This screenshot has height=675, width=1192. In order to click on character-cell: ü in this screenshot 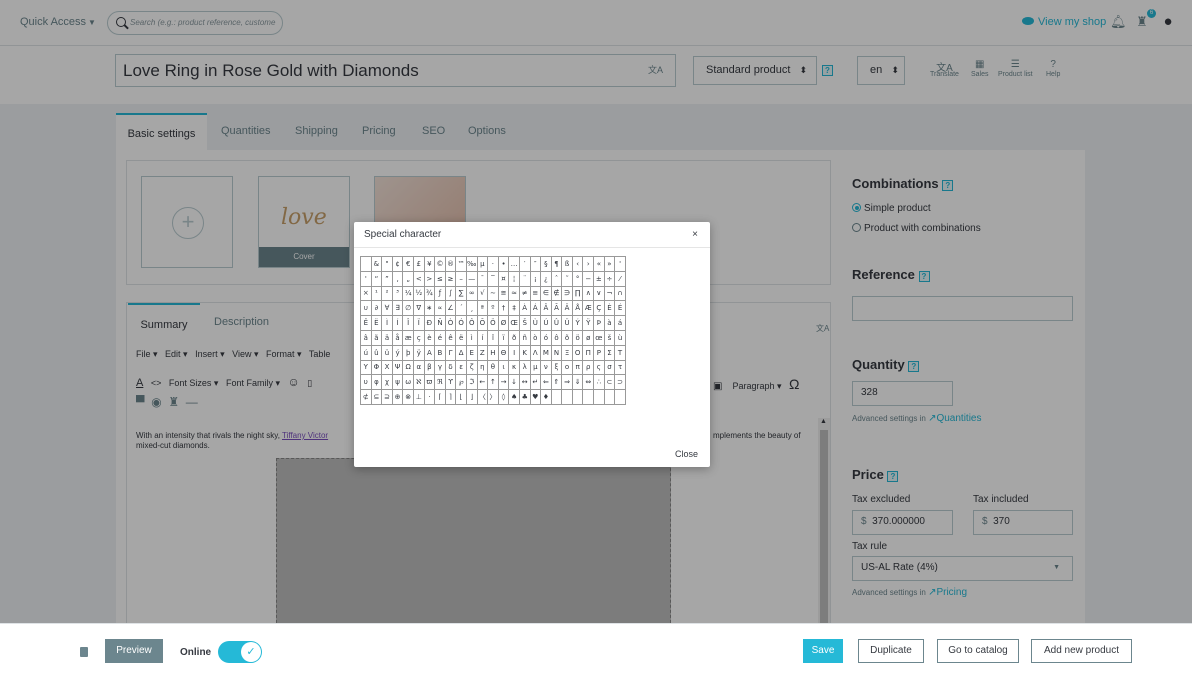, I will do `click(387, 352)`.